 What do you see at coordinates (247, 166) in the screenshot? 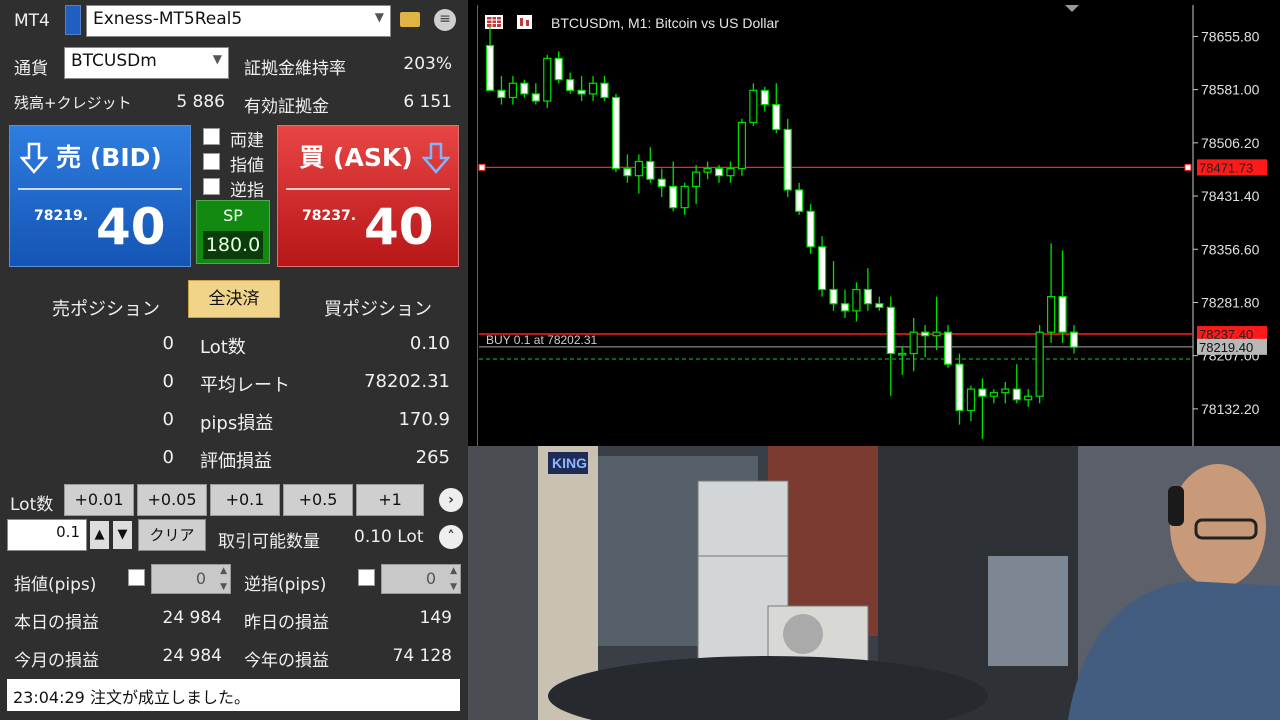
I see `limit-label: 指値` at bounding box center [247, 166].